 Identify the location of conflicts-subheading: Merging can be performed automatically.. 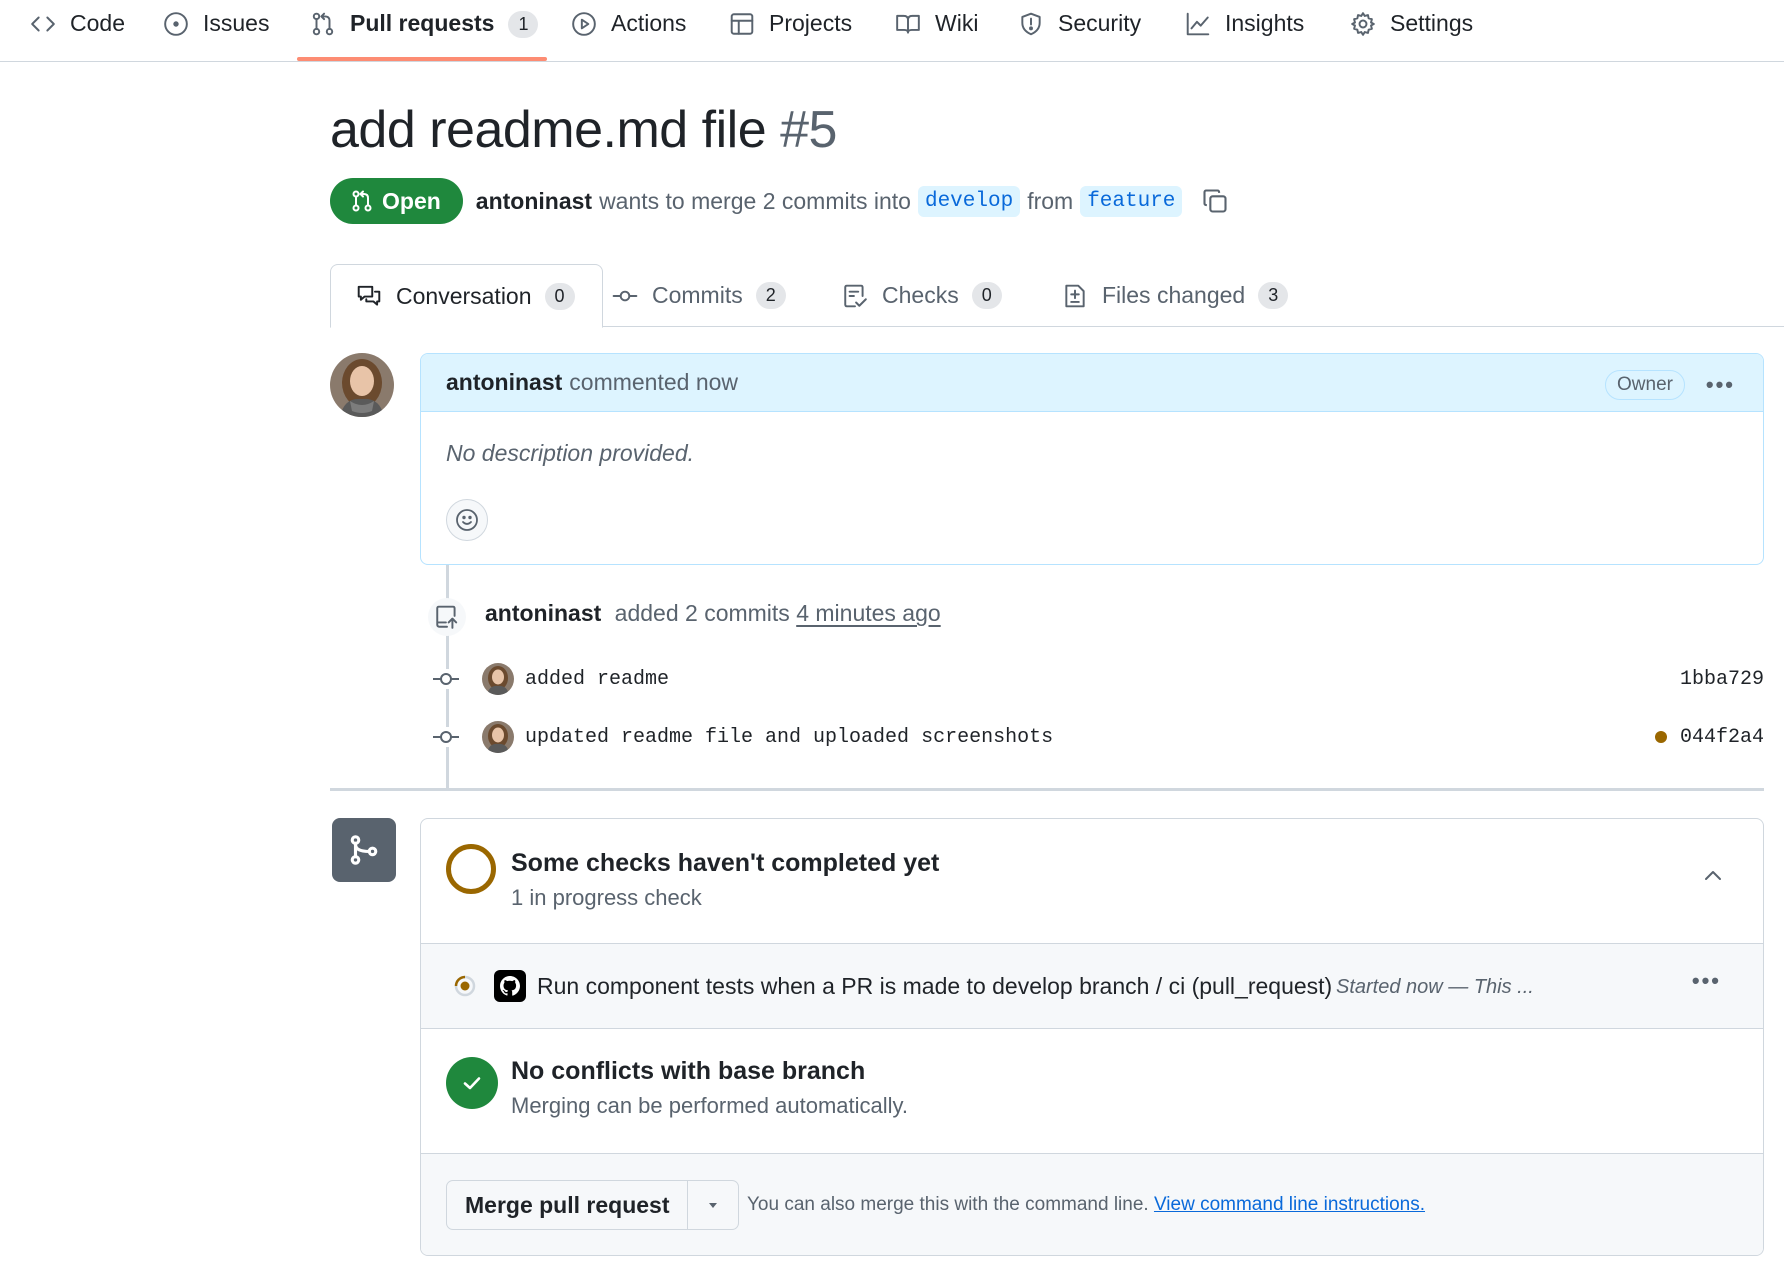
(710, 1105).